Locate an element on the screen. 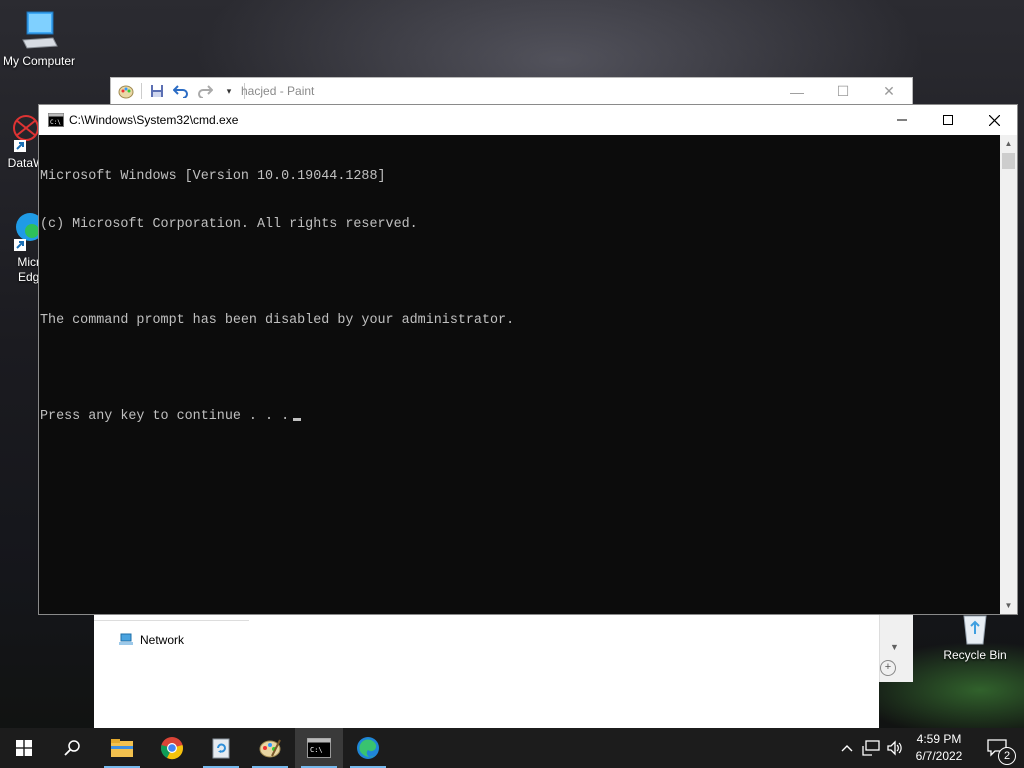  desktop-icon-label: Micro is located at coordinates (28, 262).